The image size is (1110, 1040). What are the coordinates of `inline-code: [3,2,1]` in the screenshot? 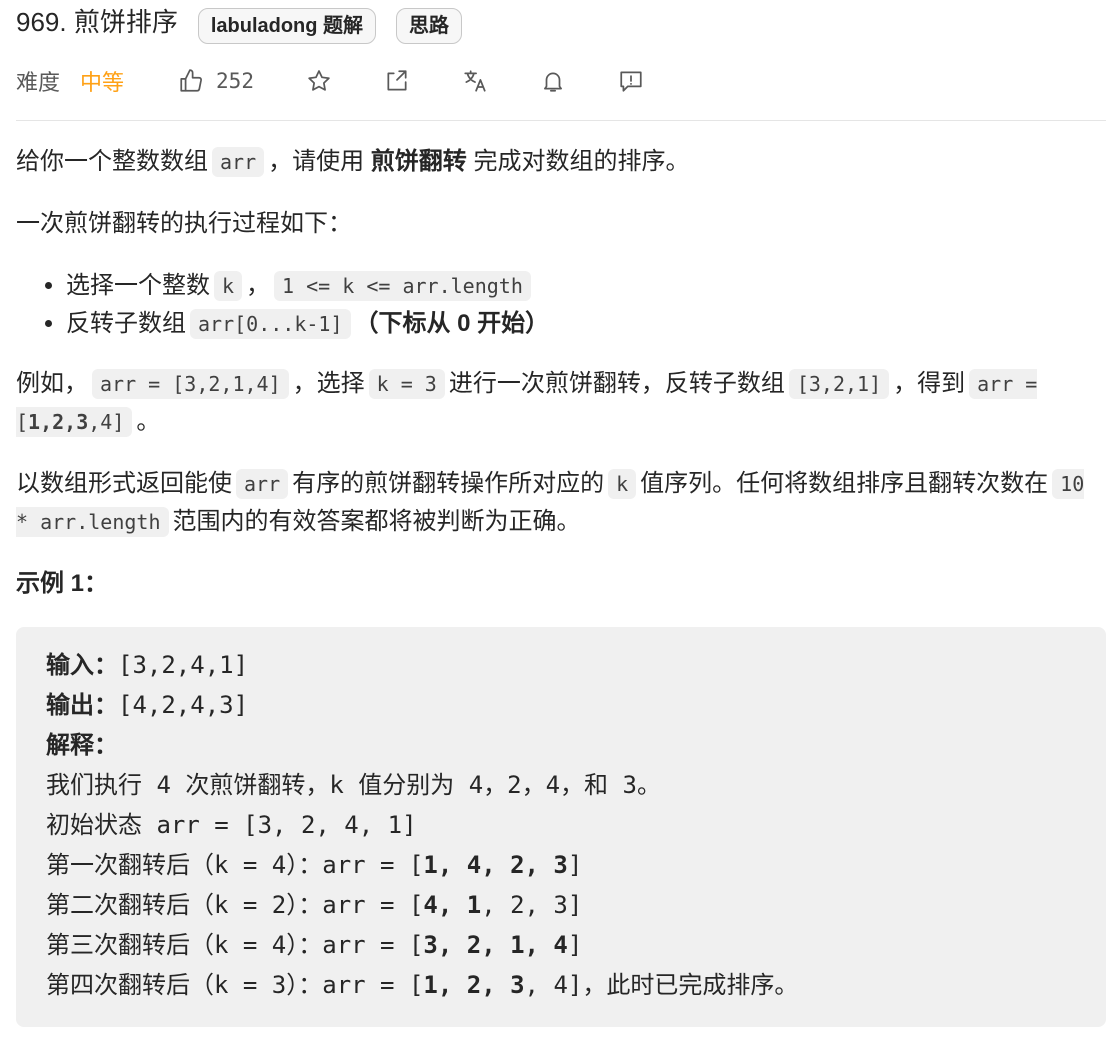 It's located at (839, 384).